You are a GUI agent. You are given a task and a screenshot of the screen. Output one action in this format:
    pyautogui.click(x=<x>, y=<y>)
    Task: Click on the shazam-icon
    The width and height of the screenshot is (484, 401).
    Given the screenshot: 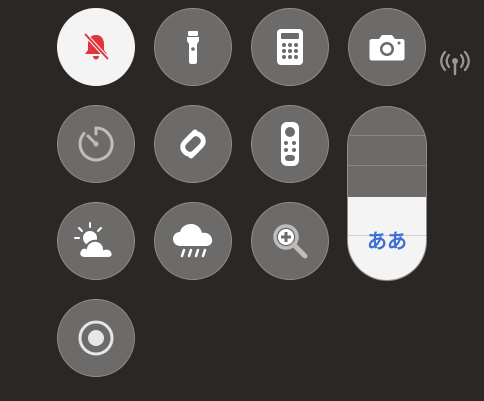 What is the action you would take?
    pyautogui.click(x=193, y=144)
    